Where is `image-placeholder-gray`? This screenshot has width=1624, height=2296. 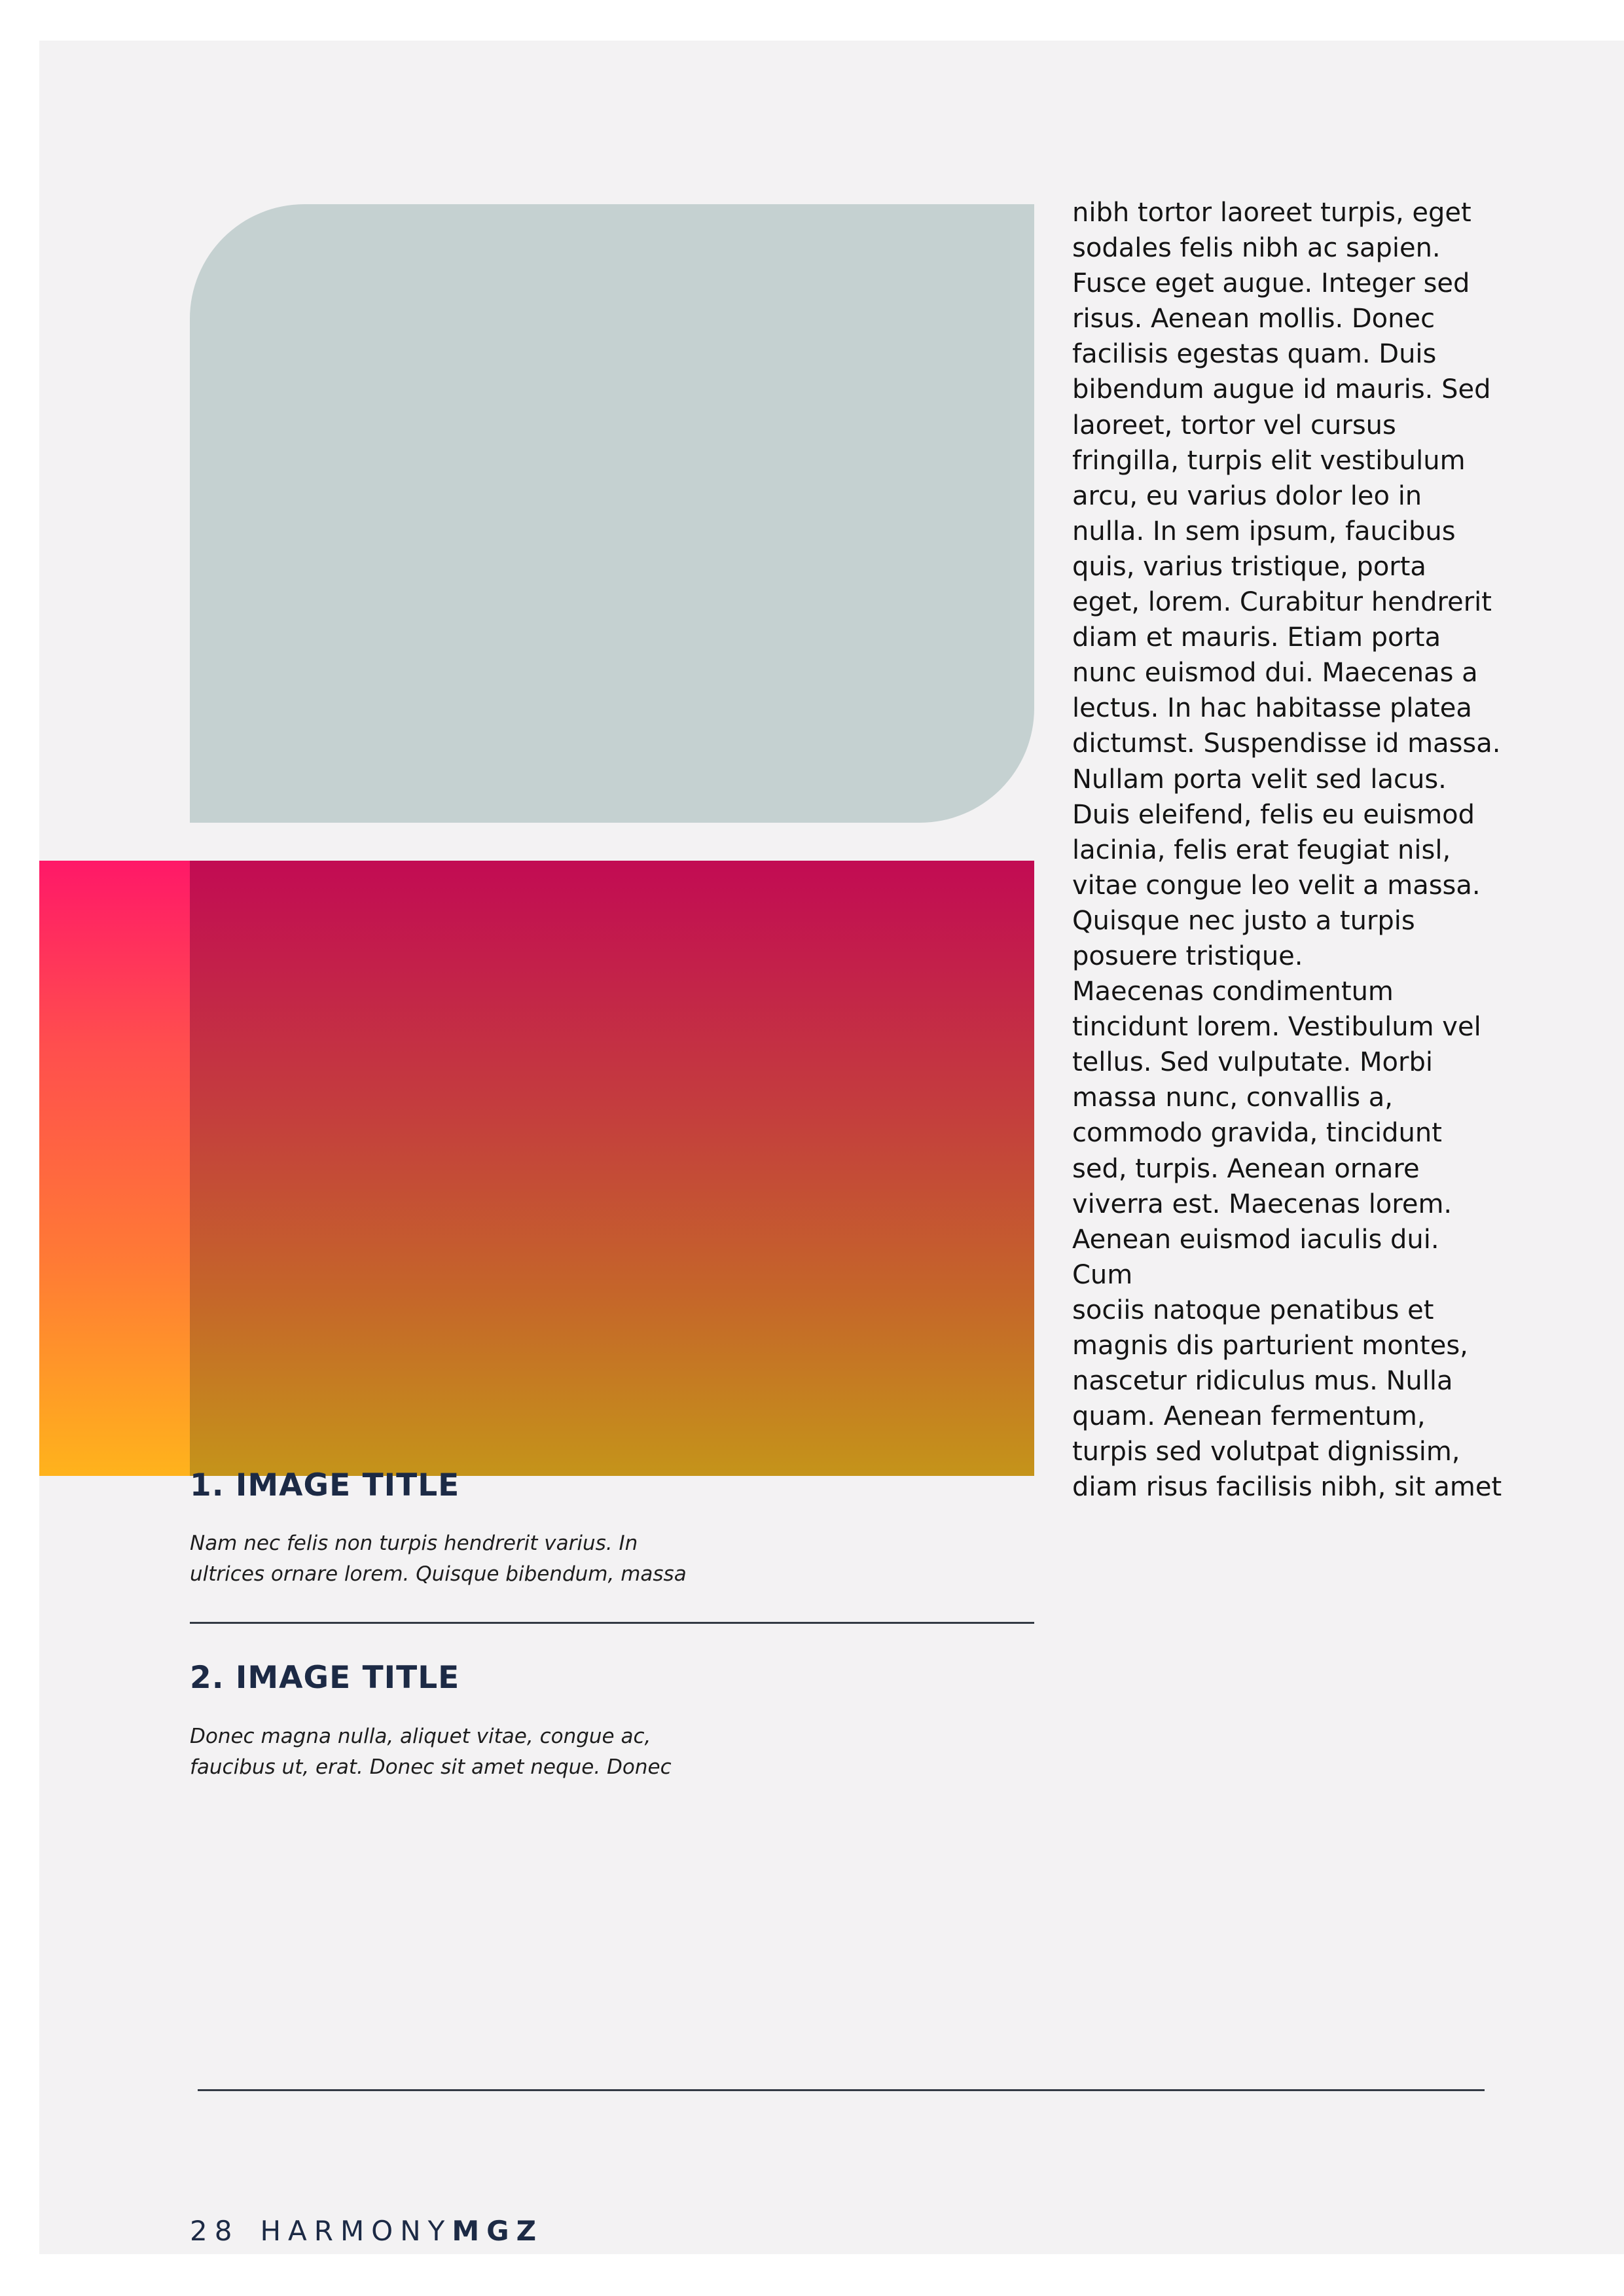 image-placeholder-gray is located at coordinates (612, 513).